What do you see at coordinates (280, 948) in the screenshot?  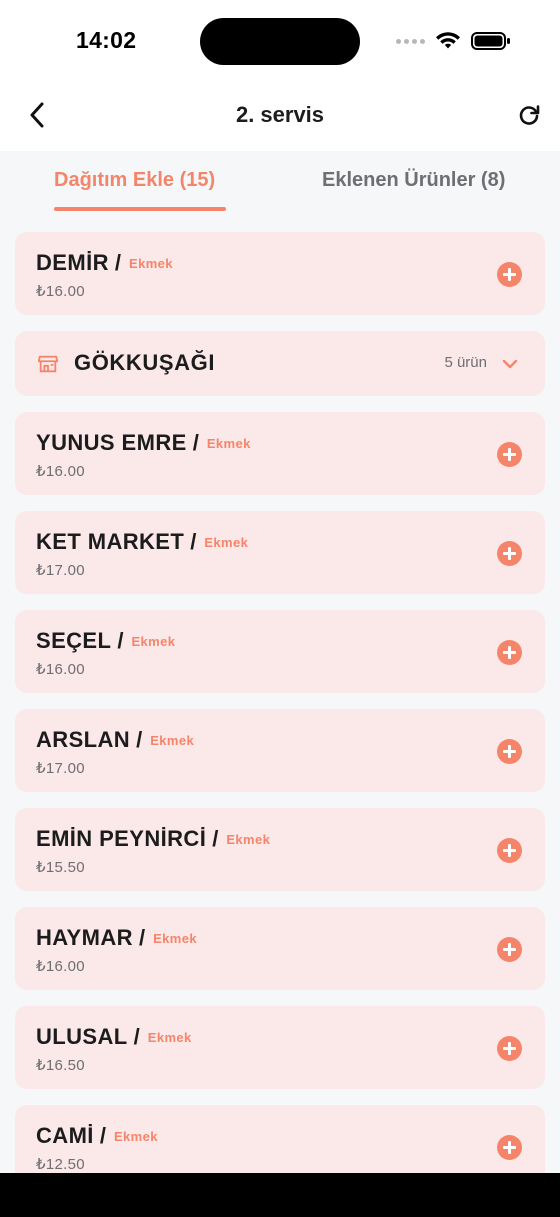 I see `list-item: HAYMAR / Ekmek ₺16.00` at bounding box center [280, 948].